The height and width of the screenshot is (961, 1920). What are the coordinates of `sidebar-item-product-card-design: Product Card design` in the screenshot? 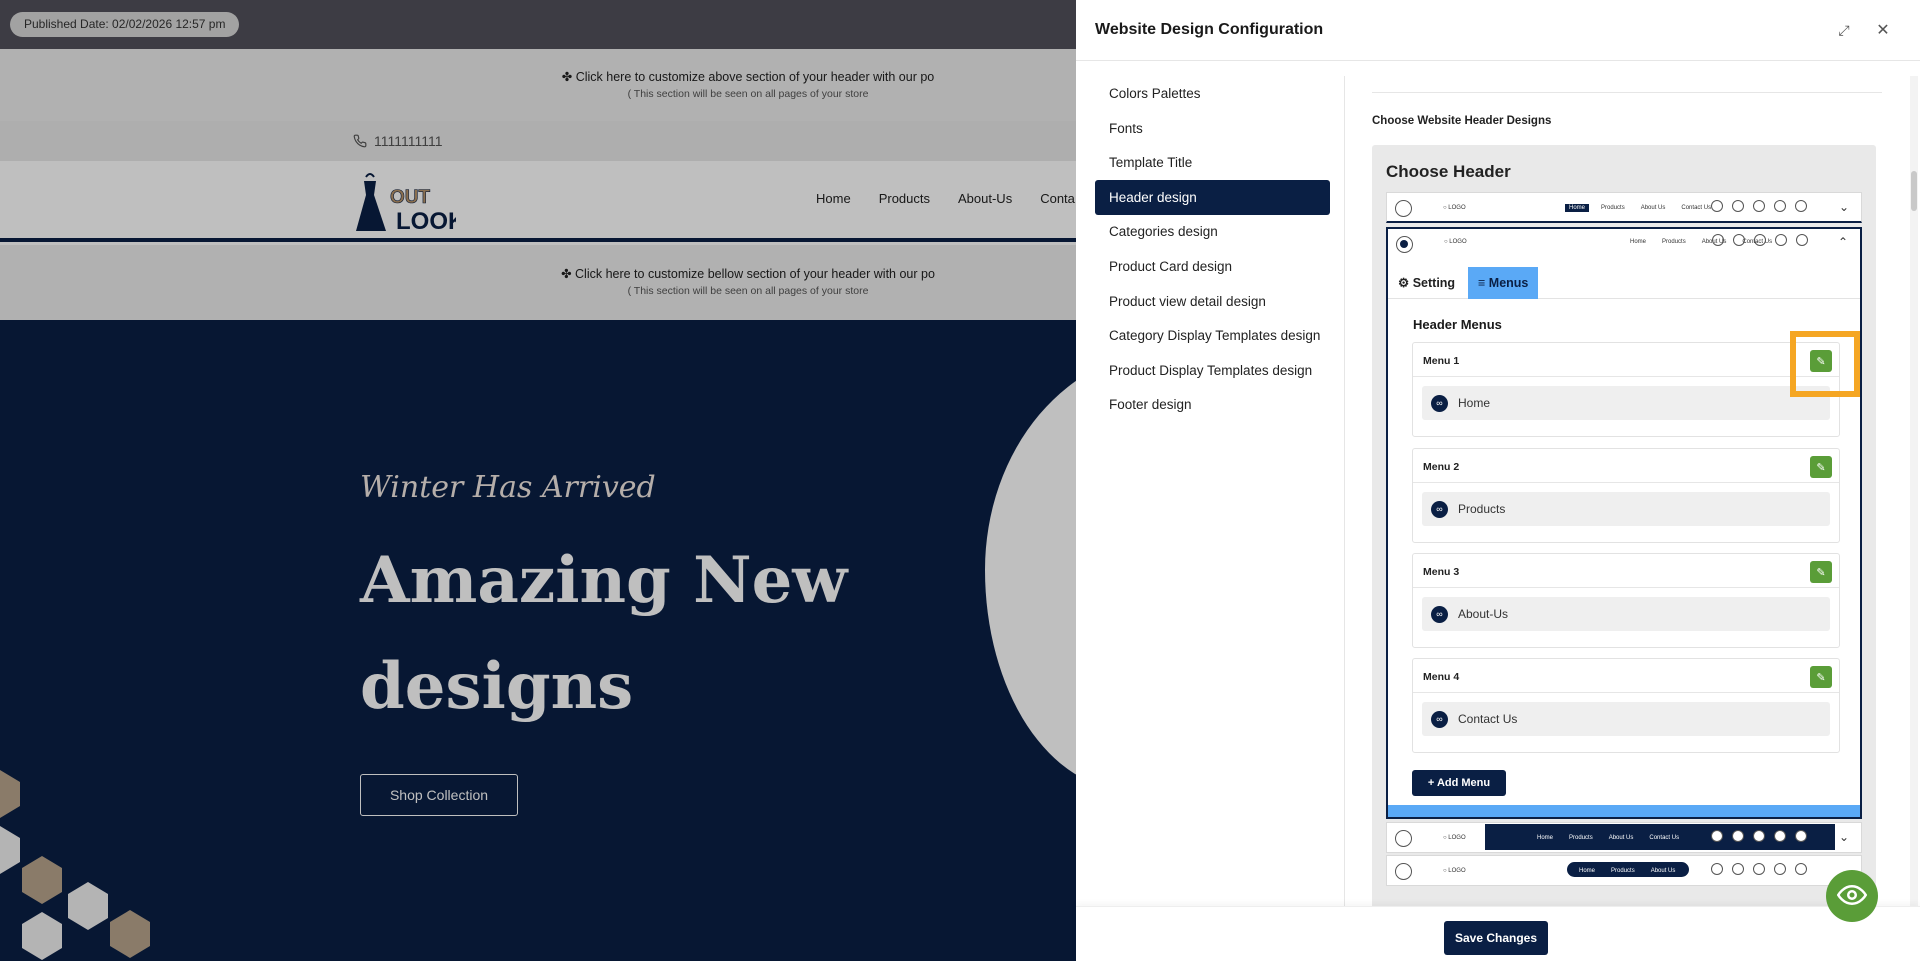 It's located at (1212, 266).